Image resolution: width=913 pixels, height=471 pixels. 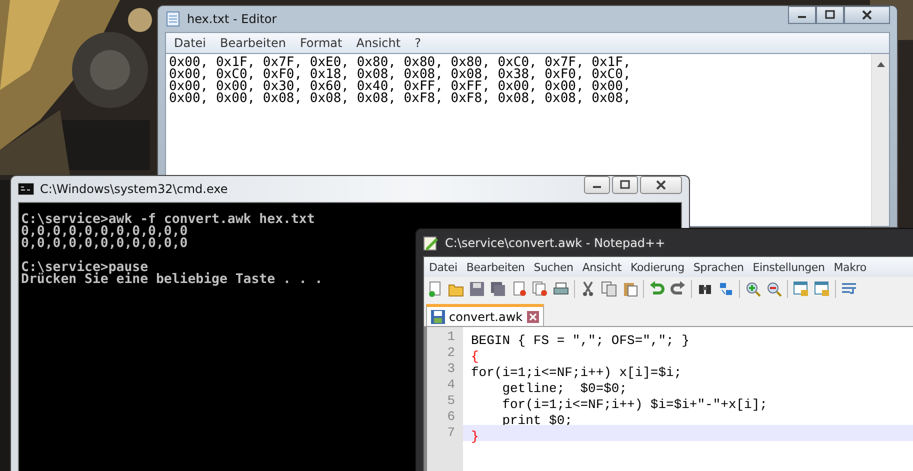 What do you see at coordinates (753, 289) in the screenshot?
I see `zoom-in-icon` at bounding box center [753, 289].